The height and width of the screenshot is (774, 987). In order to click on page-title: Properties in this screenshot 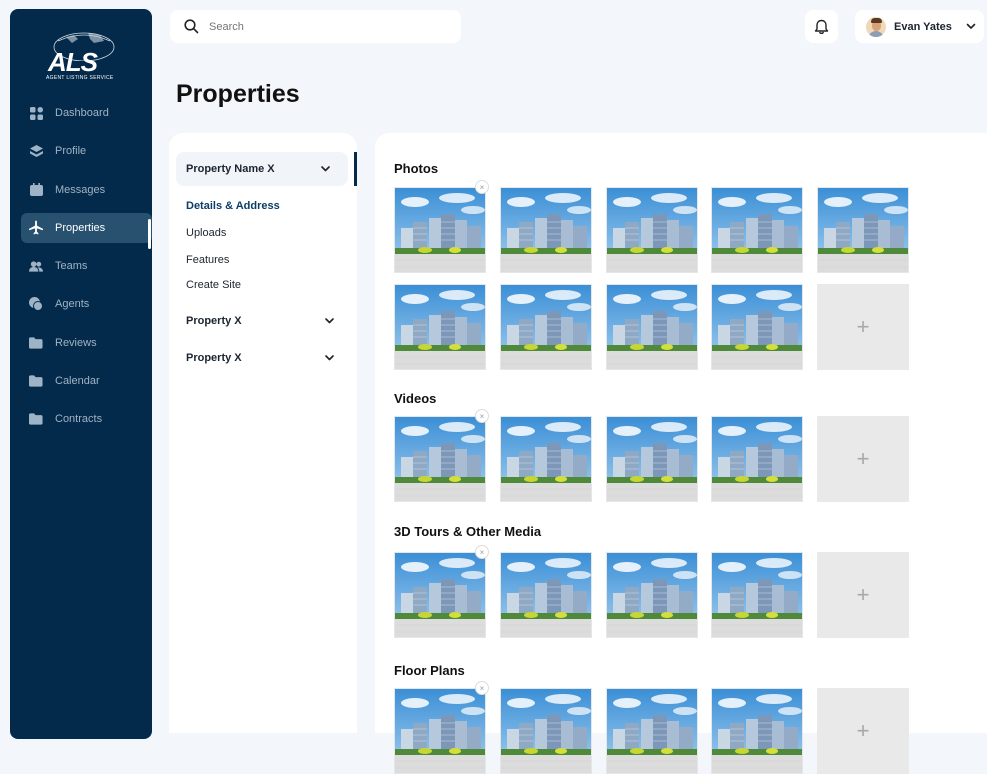, I will do `click(238, 94)`.